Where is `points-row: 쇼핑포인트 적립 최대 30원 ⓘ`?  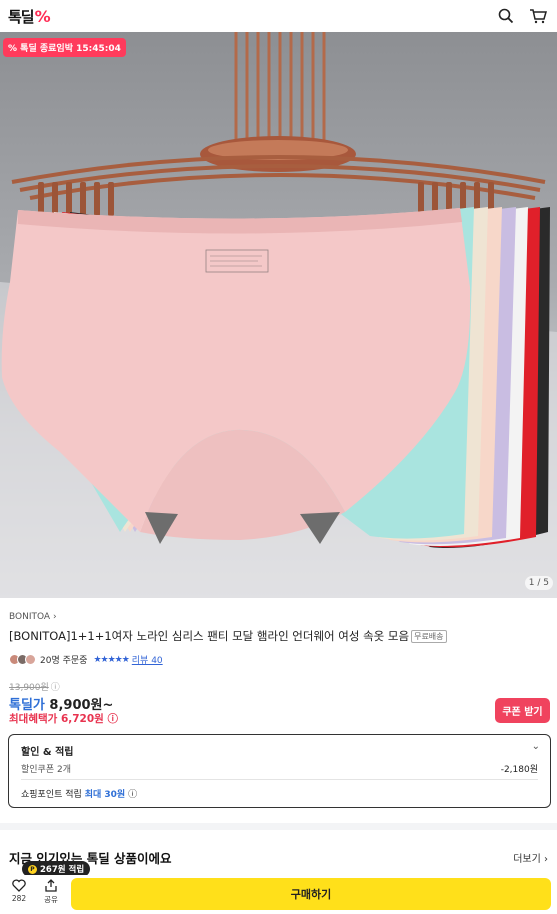 points-row: 쇼핑포인트 적립 최대 30원 ⓘ is located at coordinates (79, 793).